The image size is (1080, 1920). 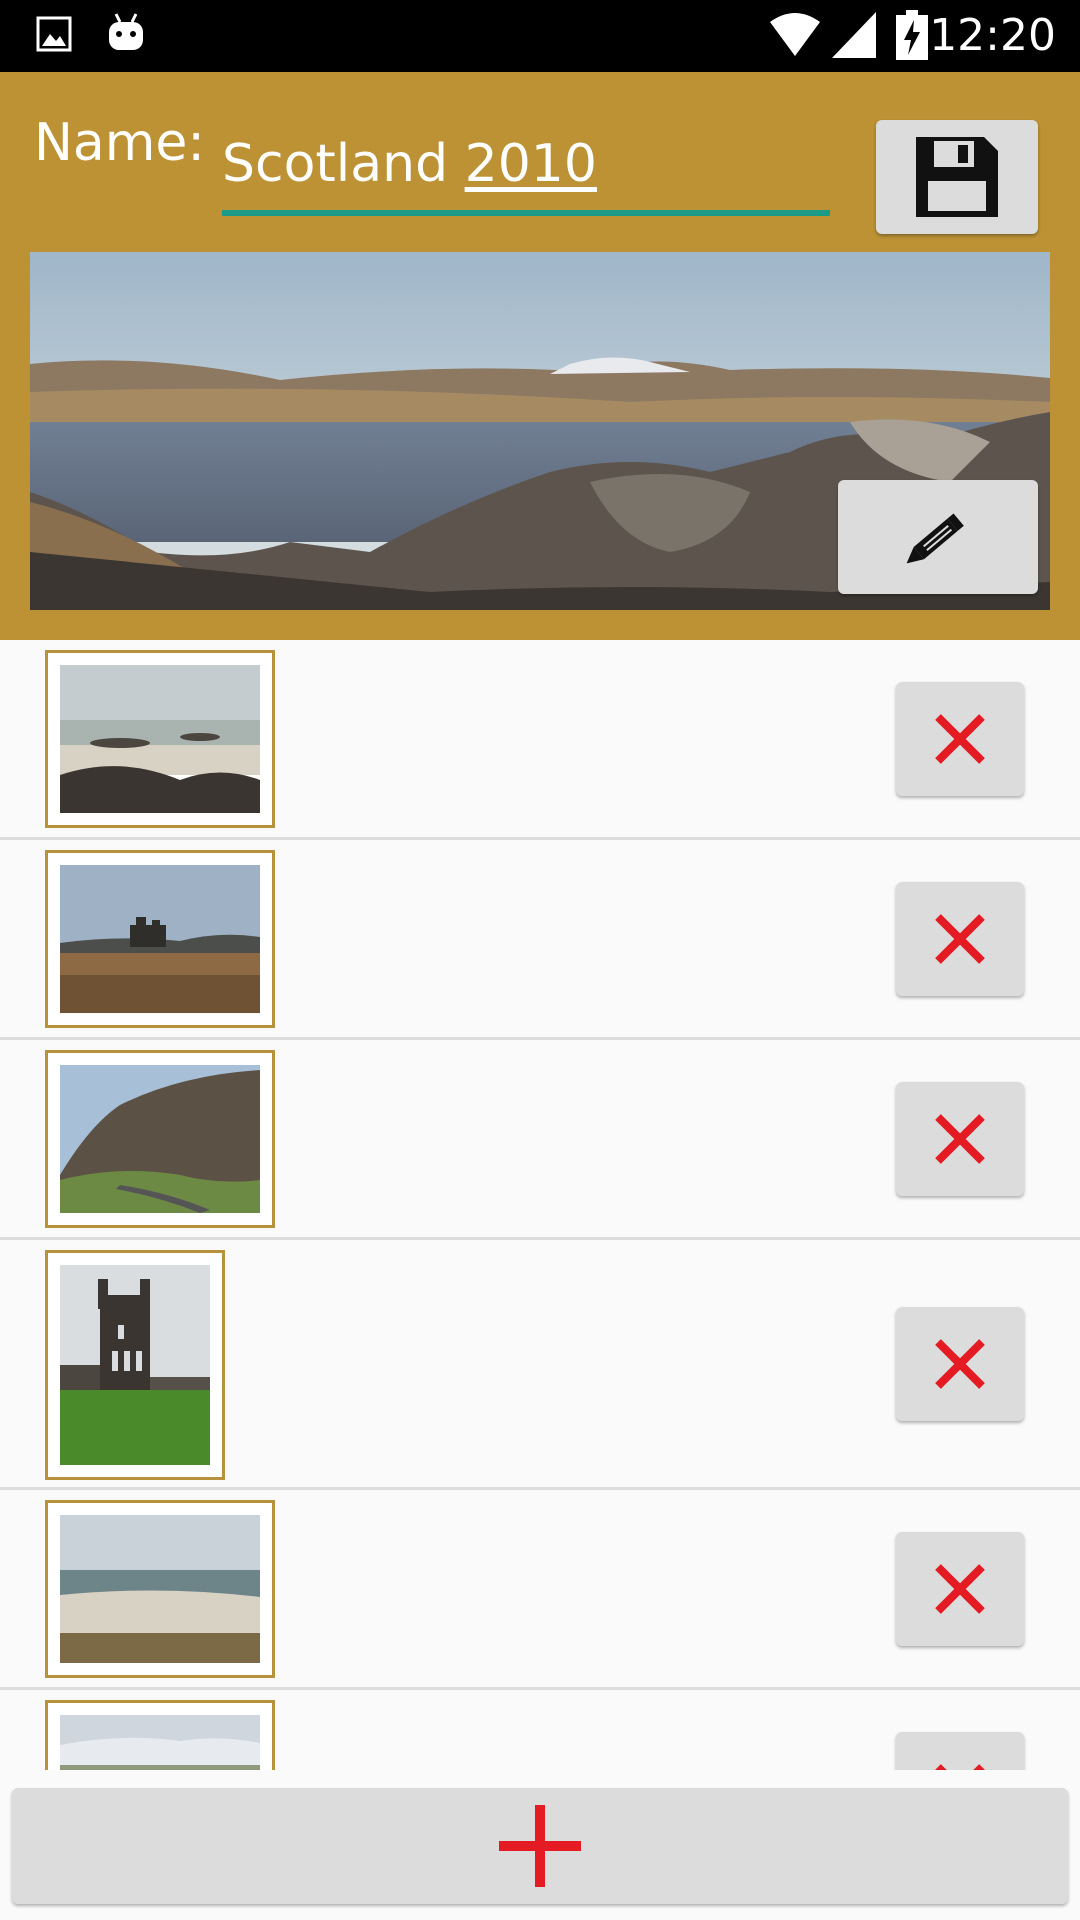 I want to click on floppy-disk-icon, so click(x=957, y=177).